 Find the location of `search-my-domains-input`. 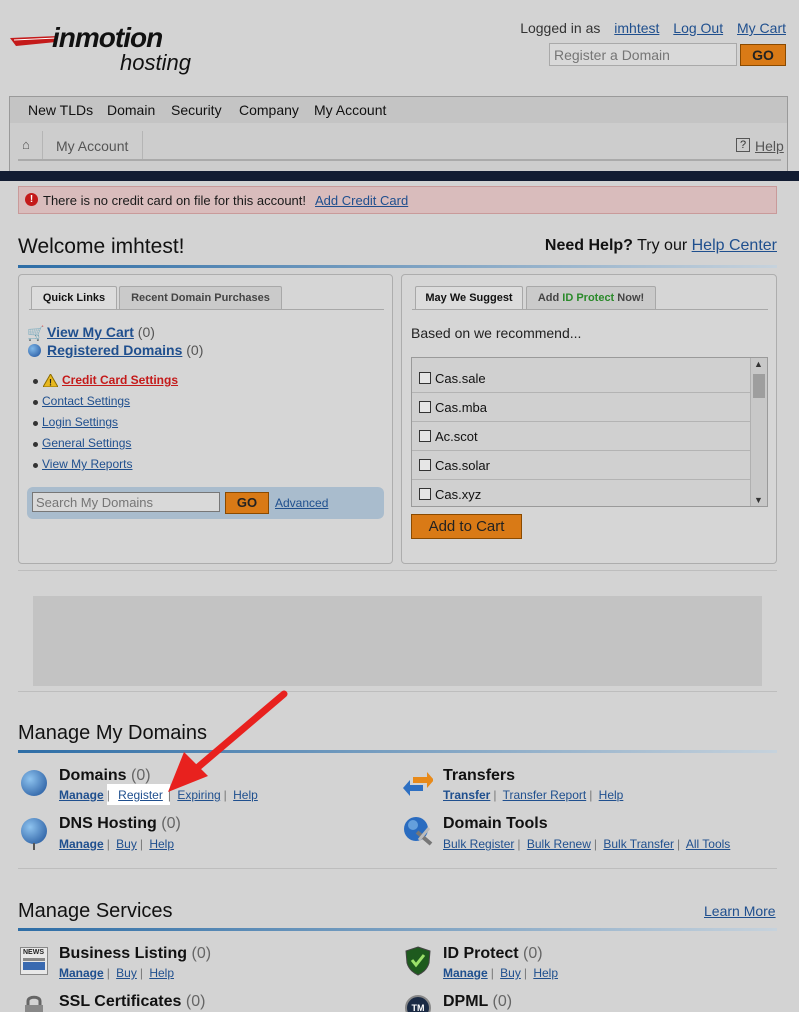

search-my-domains-input is located at coordinates (126, 502).